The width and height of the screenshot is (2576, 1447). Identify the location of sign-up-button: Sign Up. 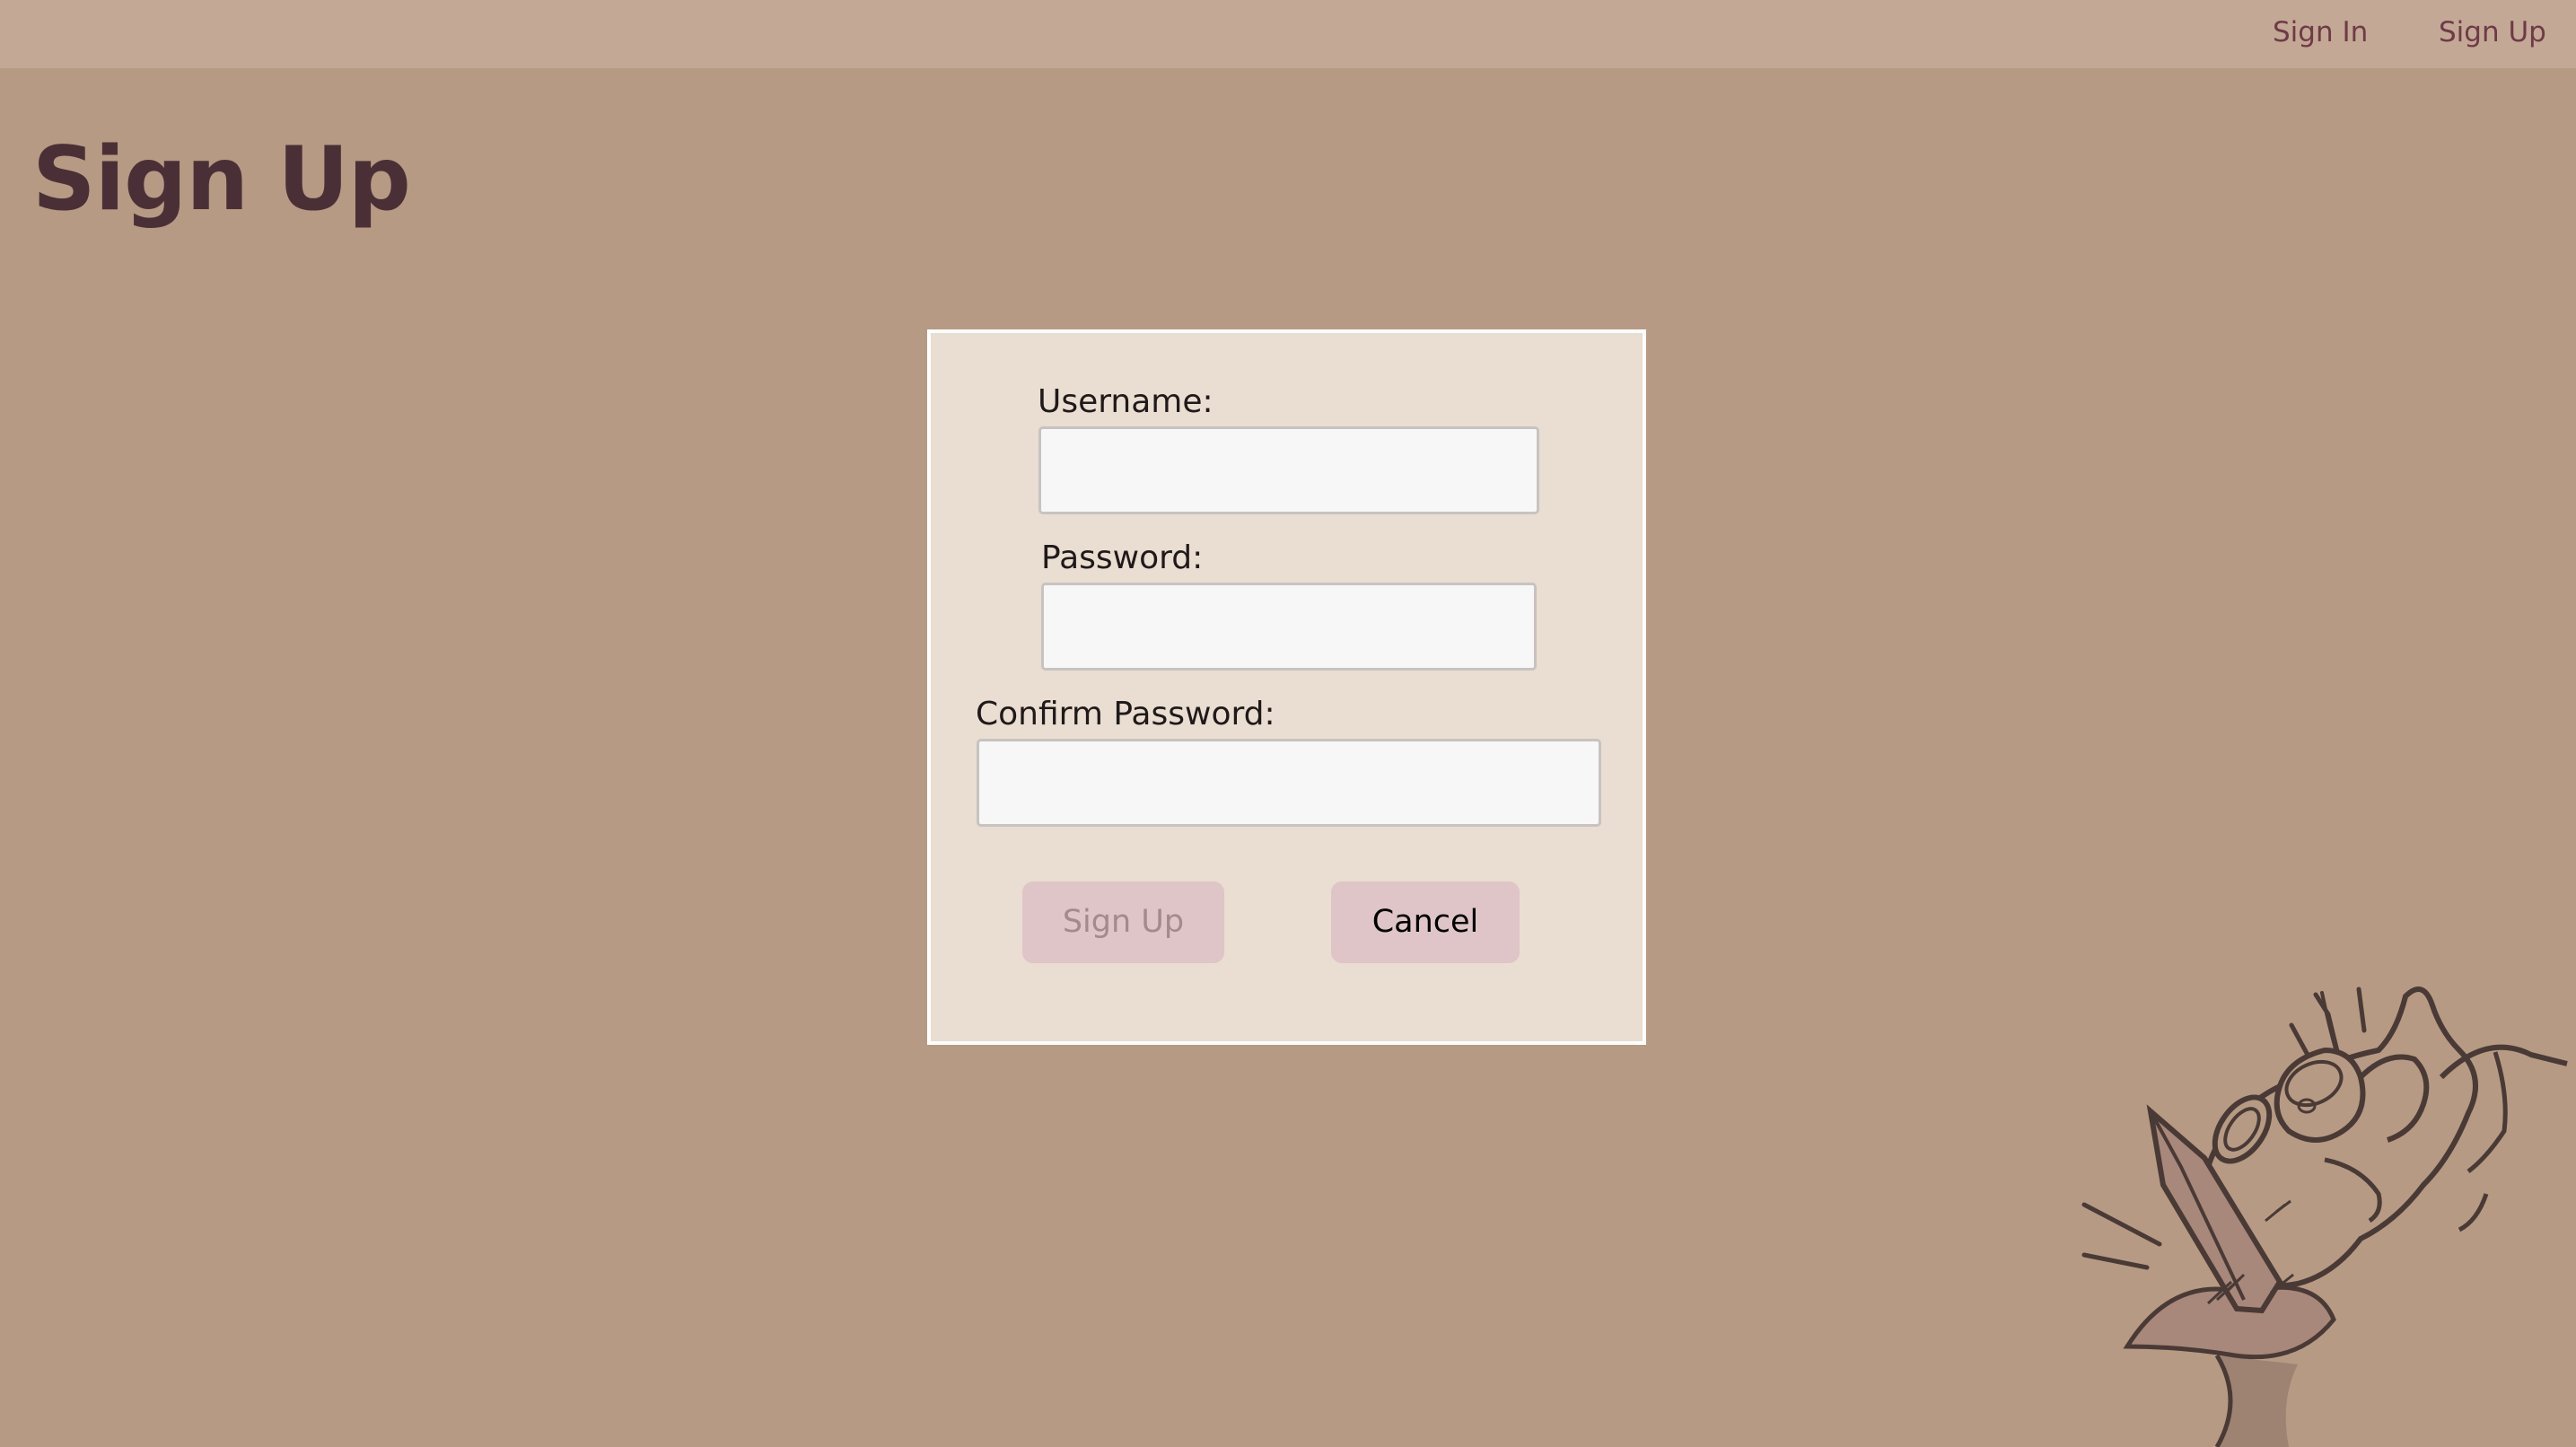
(1123, 922).